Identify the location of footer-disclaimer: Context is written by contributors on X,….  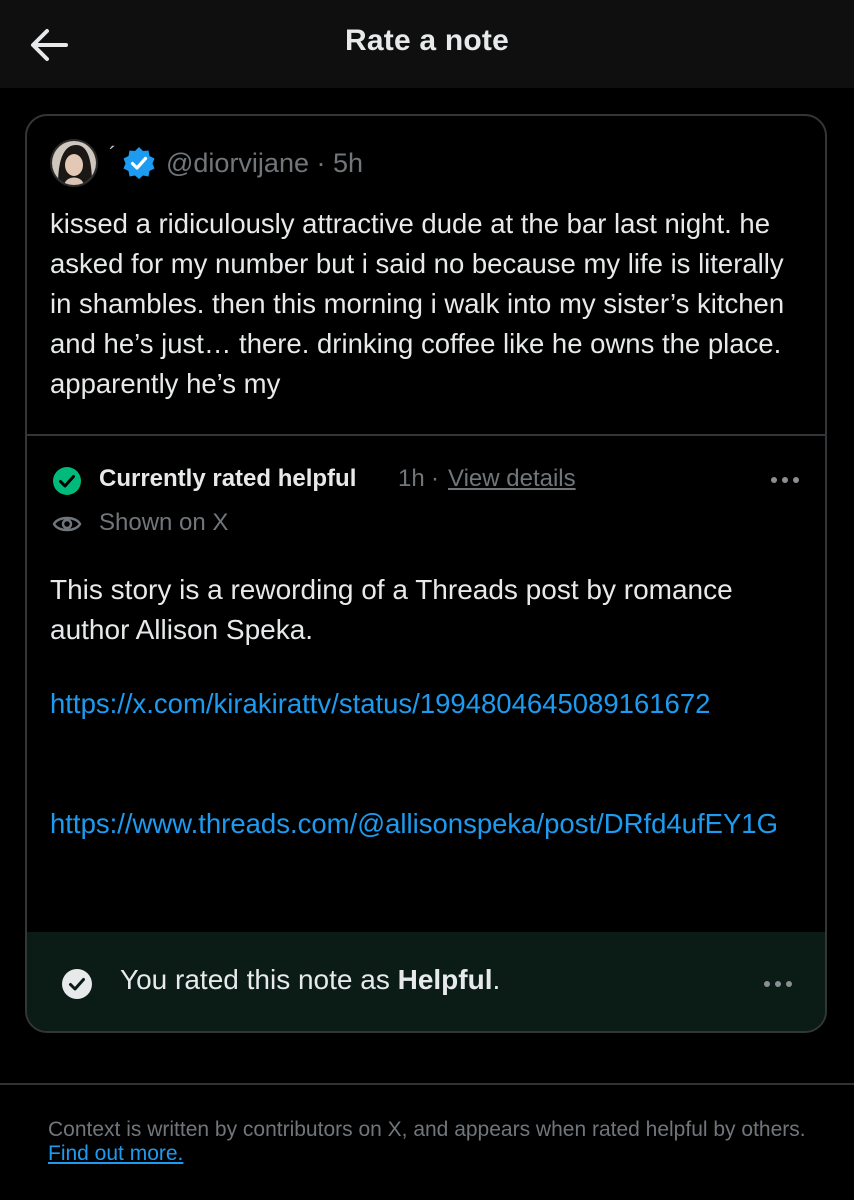
(433, 1142).